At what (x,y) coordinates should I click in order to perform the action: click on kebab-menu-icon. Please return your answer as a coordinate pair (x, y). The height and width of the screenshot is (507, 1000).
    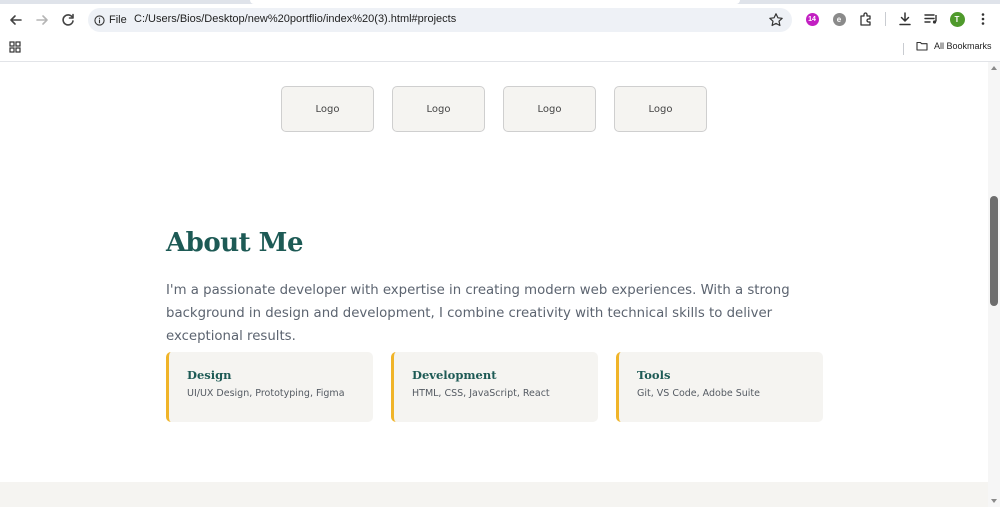
    Looking at the image, I should click on (983, 19).